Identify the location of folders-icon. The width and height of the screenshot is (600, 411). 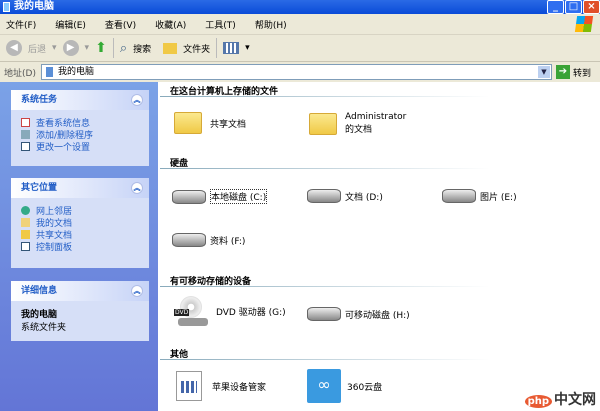
(170, 48).